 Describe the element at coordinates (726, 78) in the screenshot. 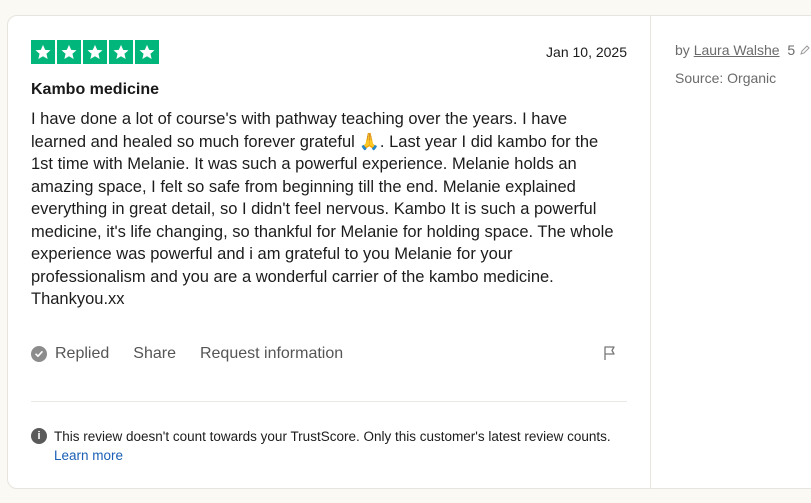

I see `review-source: Source: Organic` at that location.